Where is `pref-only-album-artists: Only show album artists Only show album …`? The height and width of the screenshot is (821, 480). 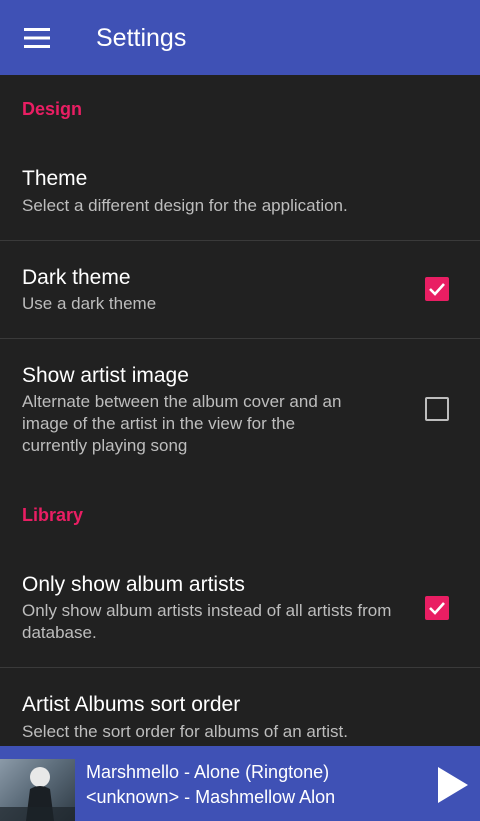
pref-only-album-artists: Only show album artists Only show album … is located at coordinates (240, 609).